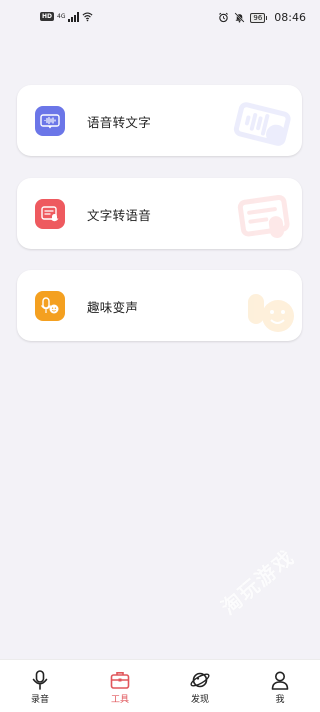  I want to click on nav-item-tools: 工具, so click(120, 686).